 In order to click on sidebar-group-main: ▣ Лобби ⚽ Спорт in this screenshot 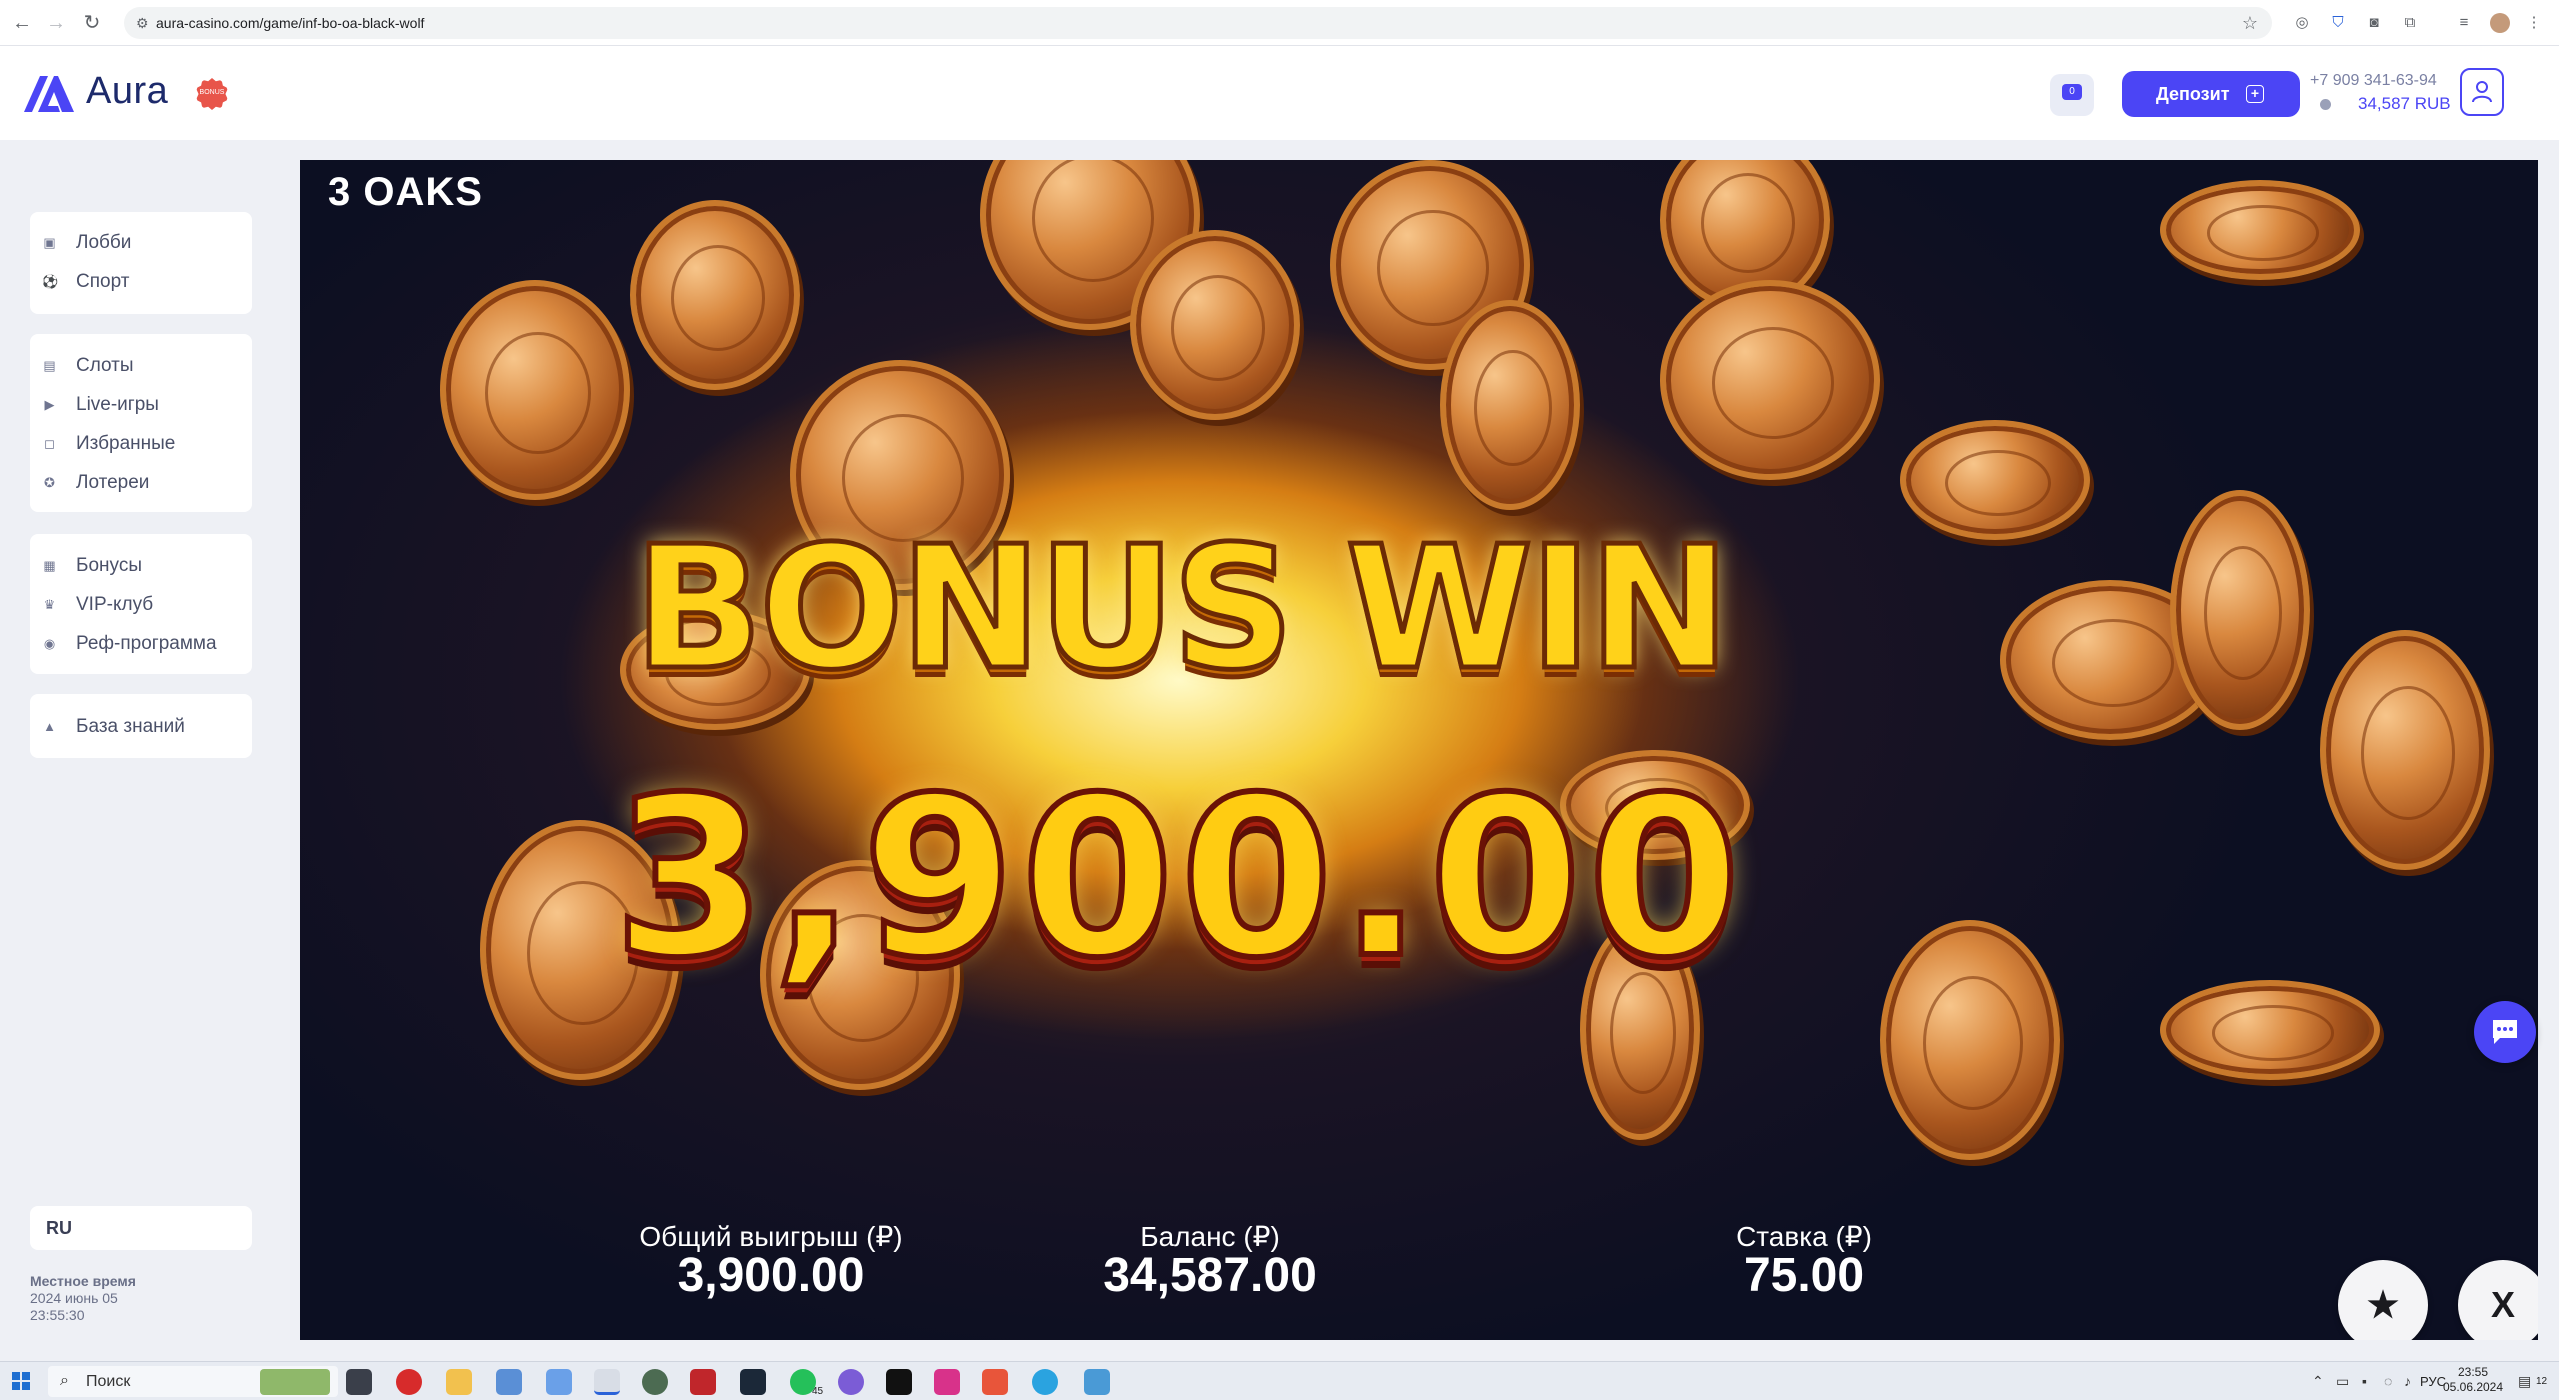, I will do `click(141, 263)`.